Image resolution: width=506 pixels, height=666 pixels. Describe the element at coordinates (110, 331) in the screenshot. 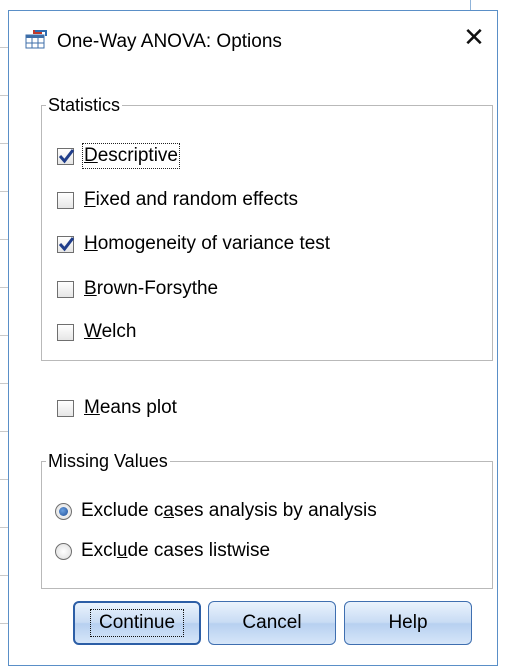

I see `checkbox-label: Welch` at that location.